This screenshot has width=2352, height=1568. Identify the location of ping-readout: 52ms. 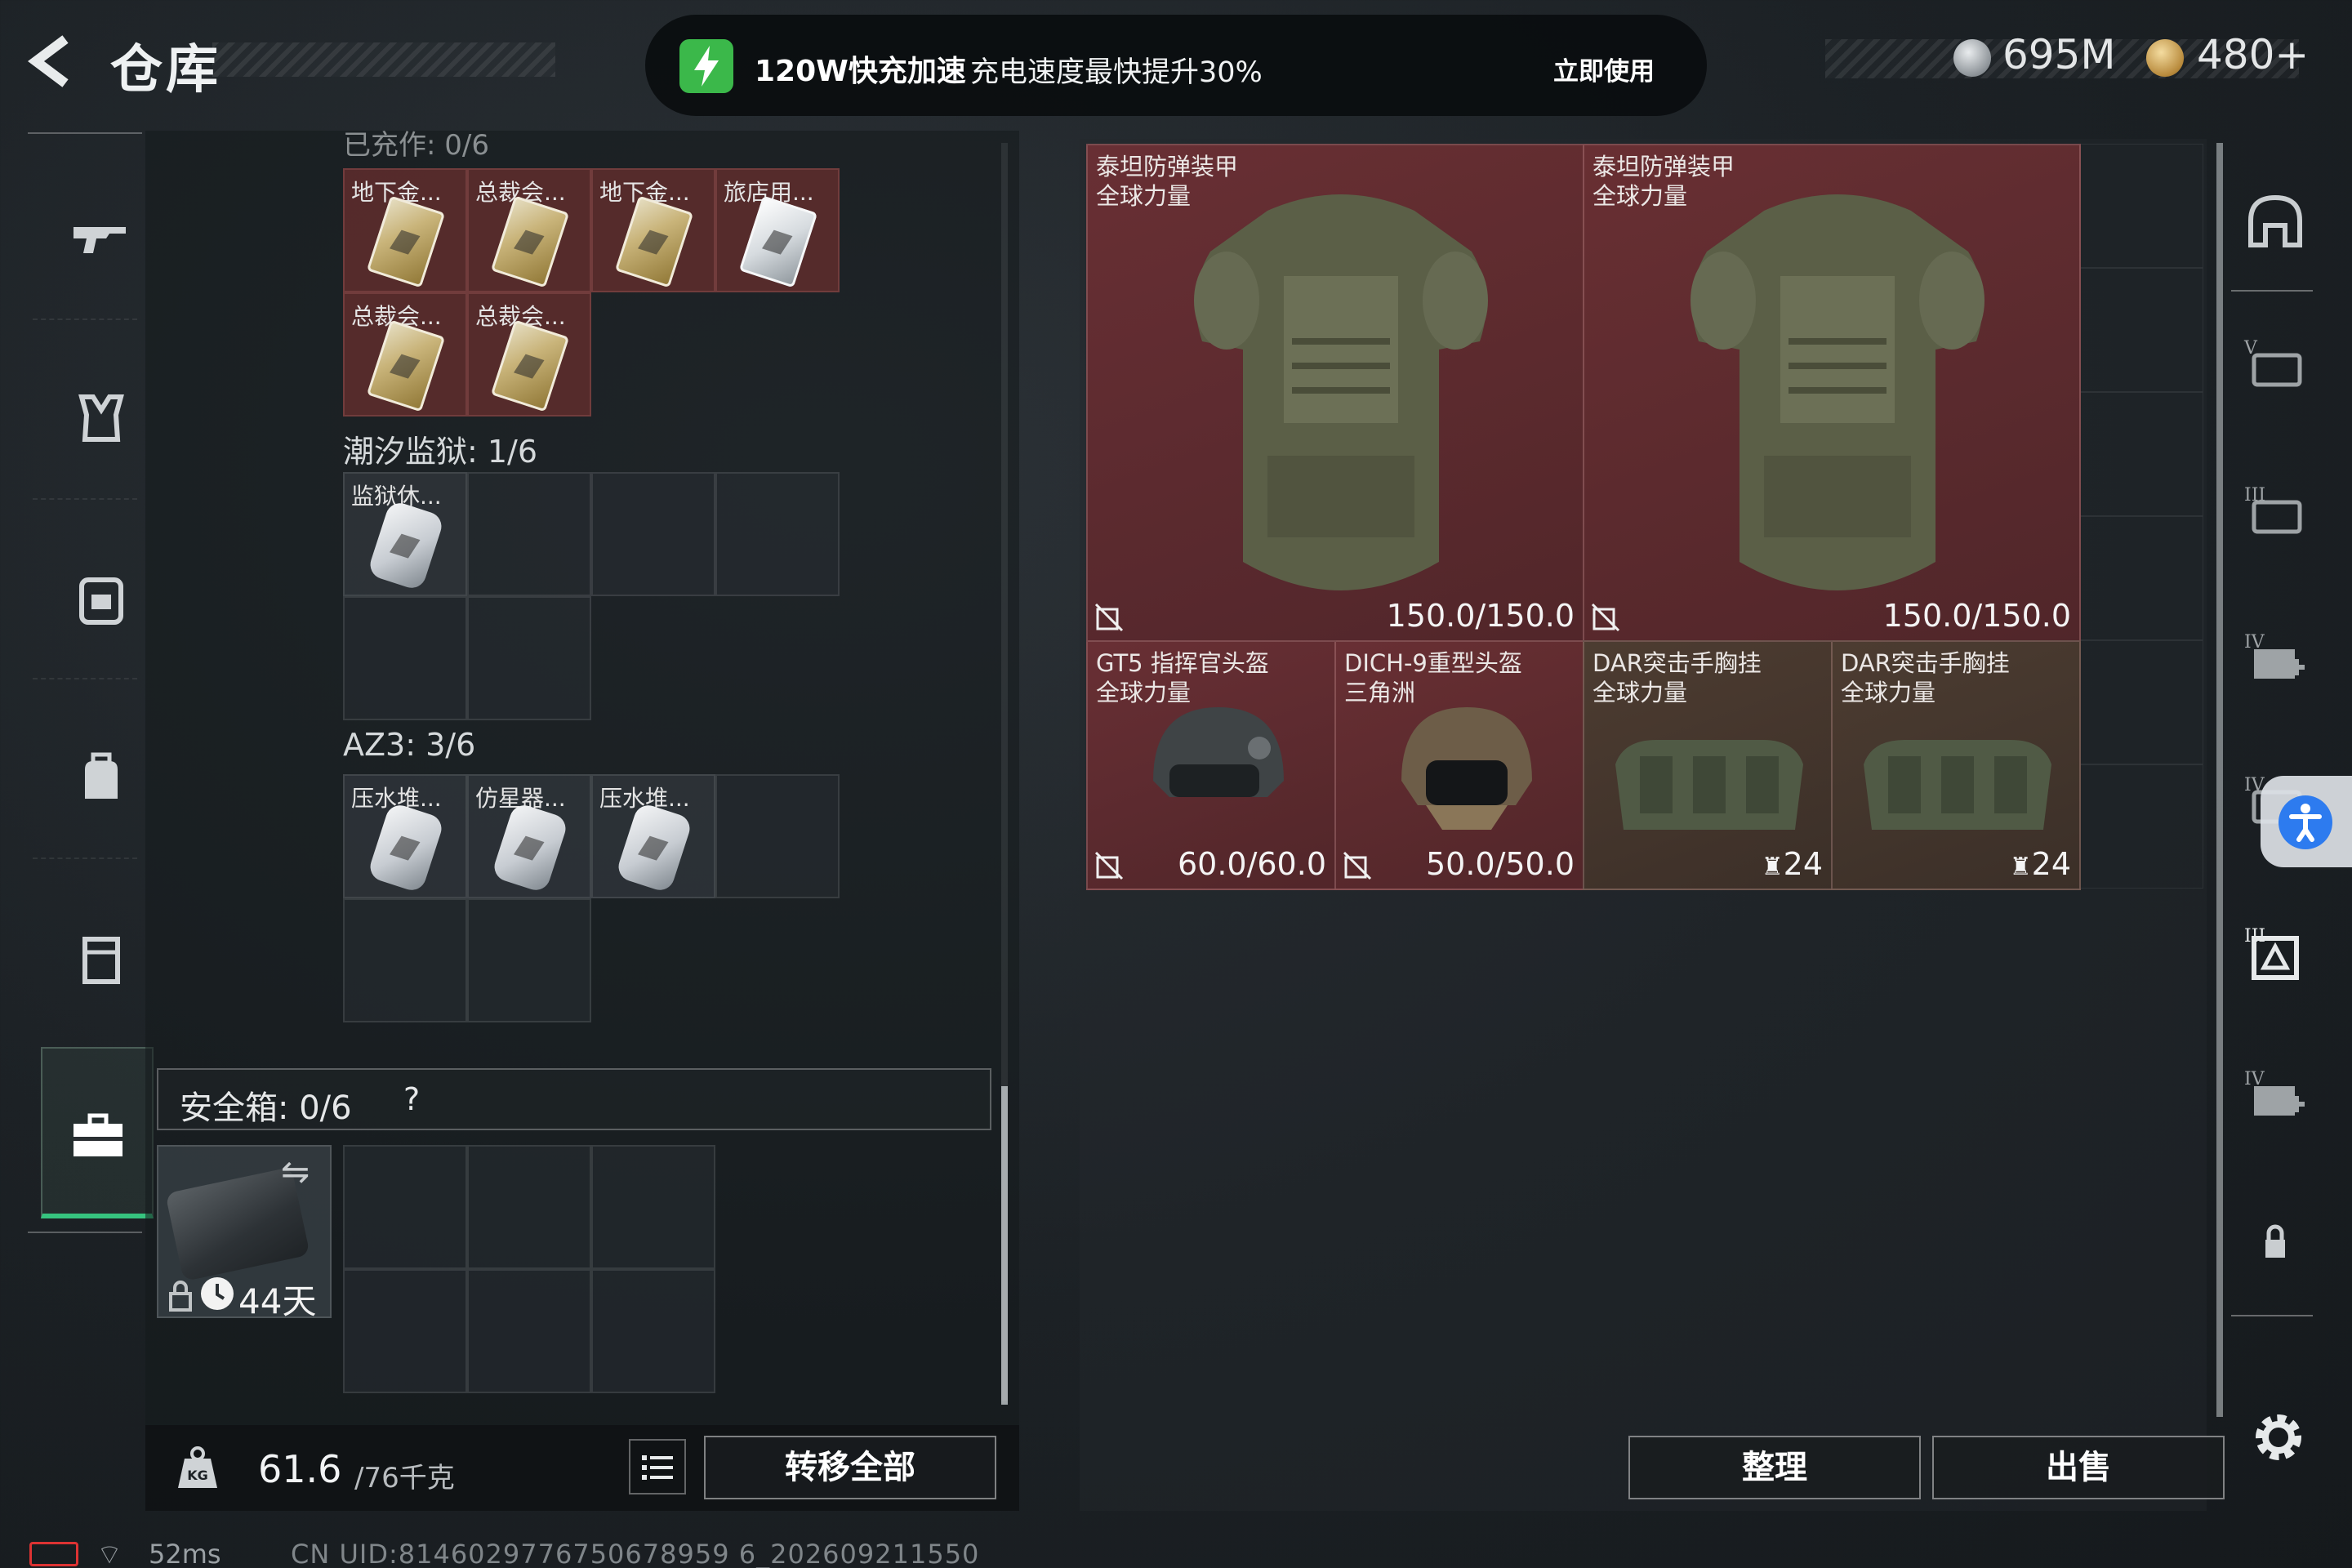
(185, 1553).